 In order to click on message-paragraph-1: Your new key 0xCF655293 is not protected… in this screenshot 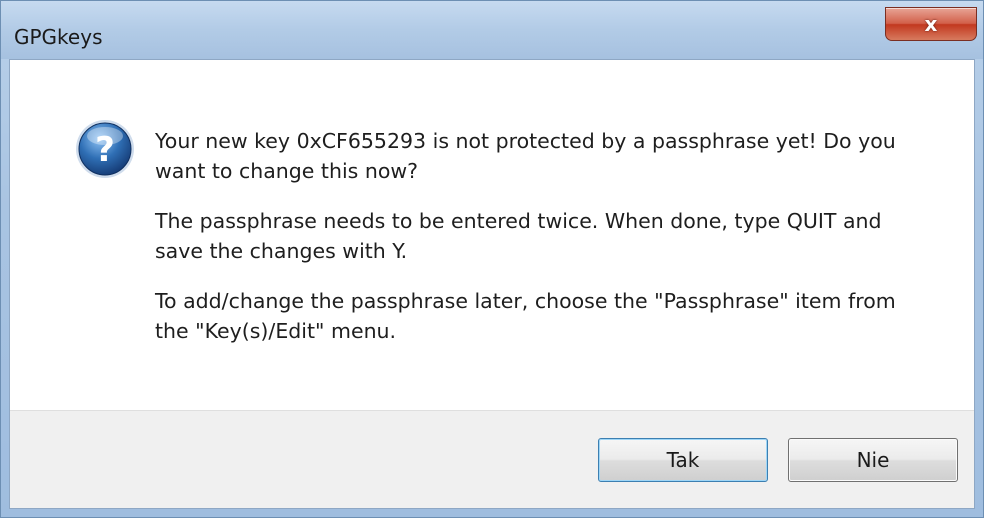, I will do `click(525, 156)`.